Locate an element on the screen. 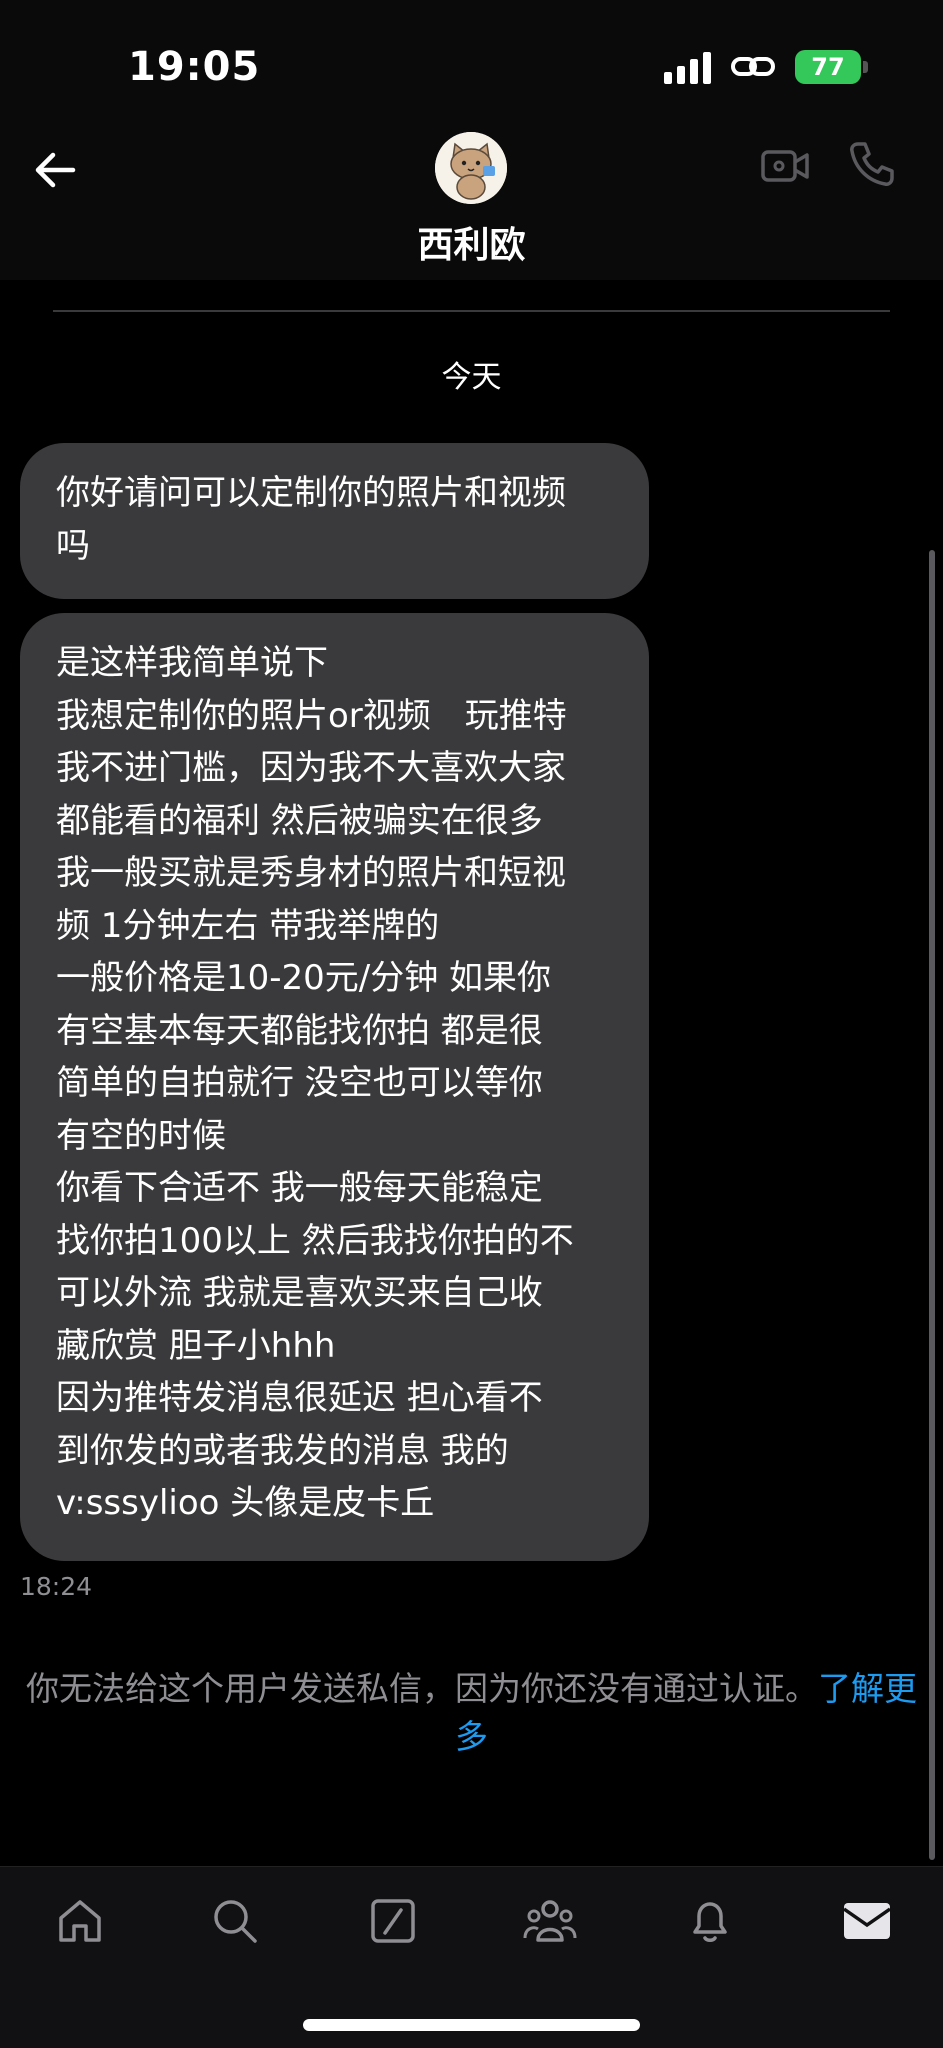 Image resolution: width=943 pixels, height=2048 pixels. personal-hotspot-icon is located at coordinates (753, 66).